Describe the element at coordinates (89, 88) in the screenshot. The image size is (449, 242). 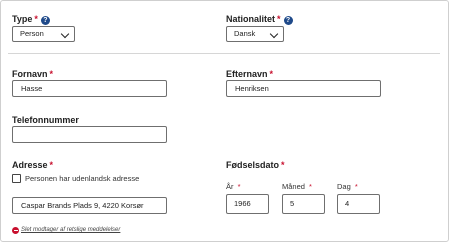
I see `first-name-field: Hasse` at that location.